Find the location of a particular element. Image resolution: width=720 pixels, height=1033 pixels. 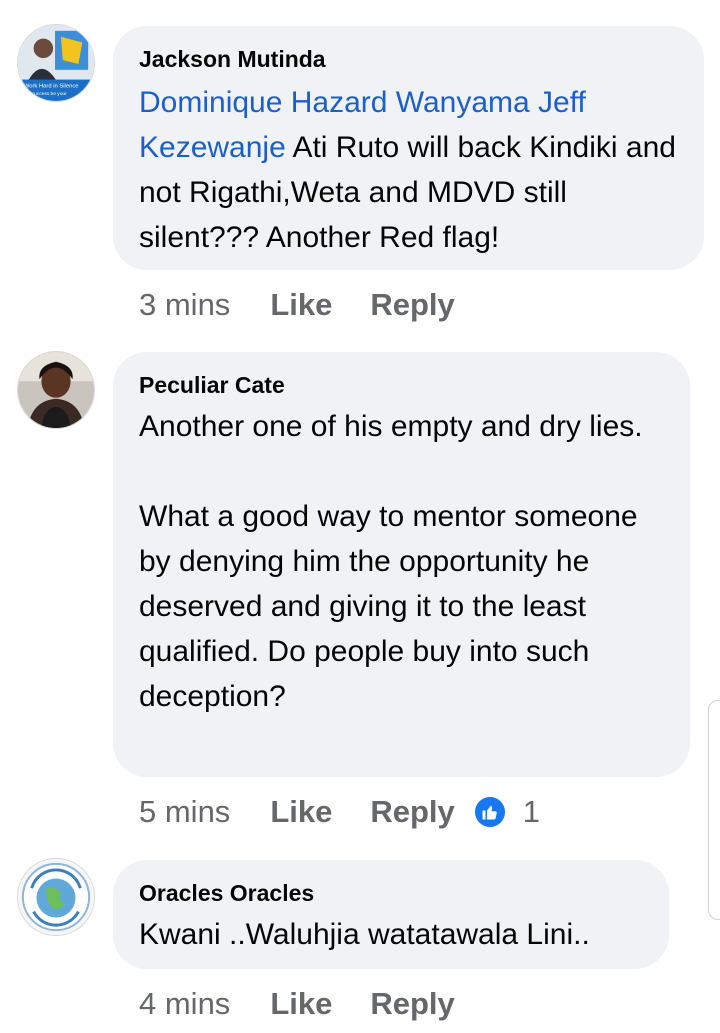

reaction-count: 1 is located at coordinates (531, 811).